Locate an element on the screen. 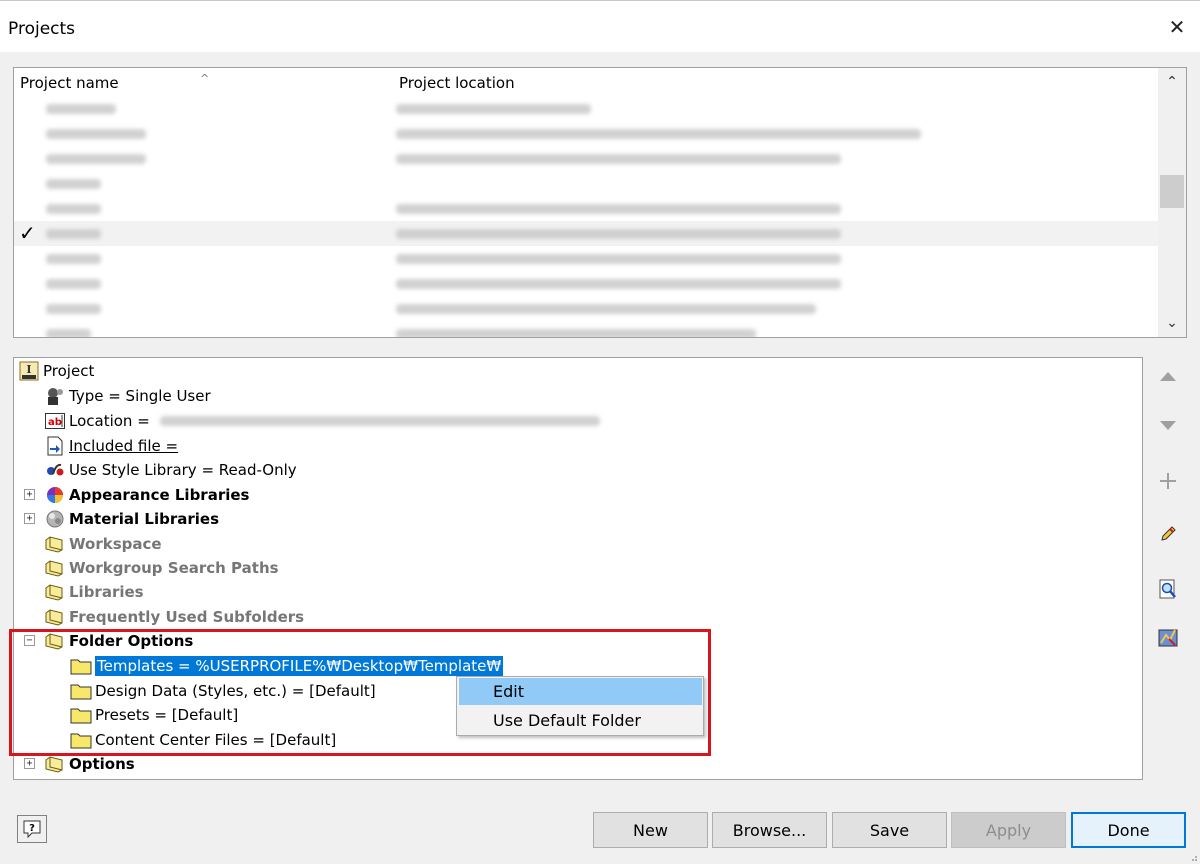  tree-label-frequently-used-subfolders: Frequently Used Subfolders is located at coordinates (187, 617).